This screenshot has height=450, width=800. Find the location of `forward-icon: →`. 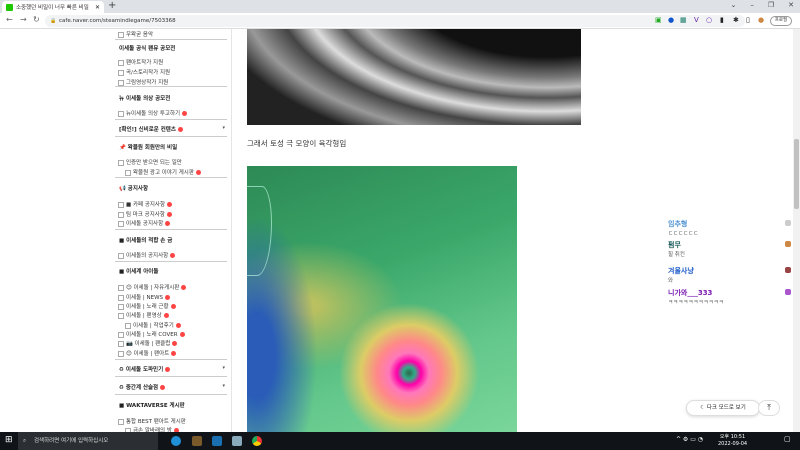

forward-icon: → is located at coordinates (23, 19).